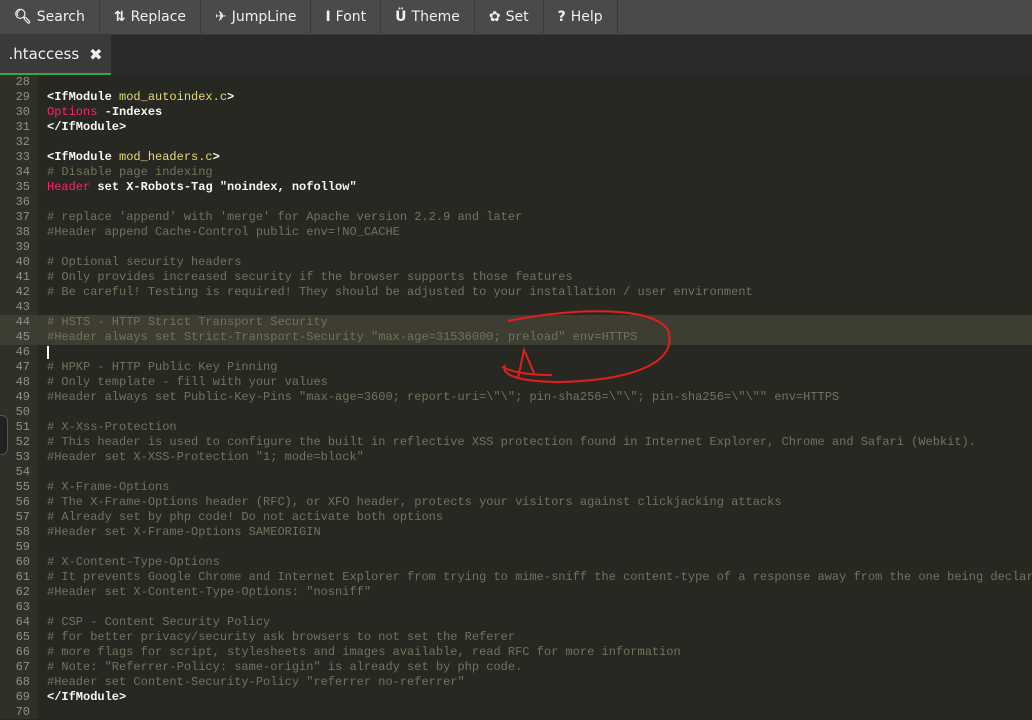 The image size is (1032, 720). Describe the element at coordinates (516, 547) in the screenshot. I see `code-line: 59` at that location.